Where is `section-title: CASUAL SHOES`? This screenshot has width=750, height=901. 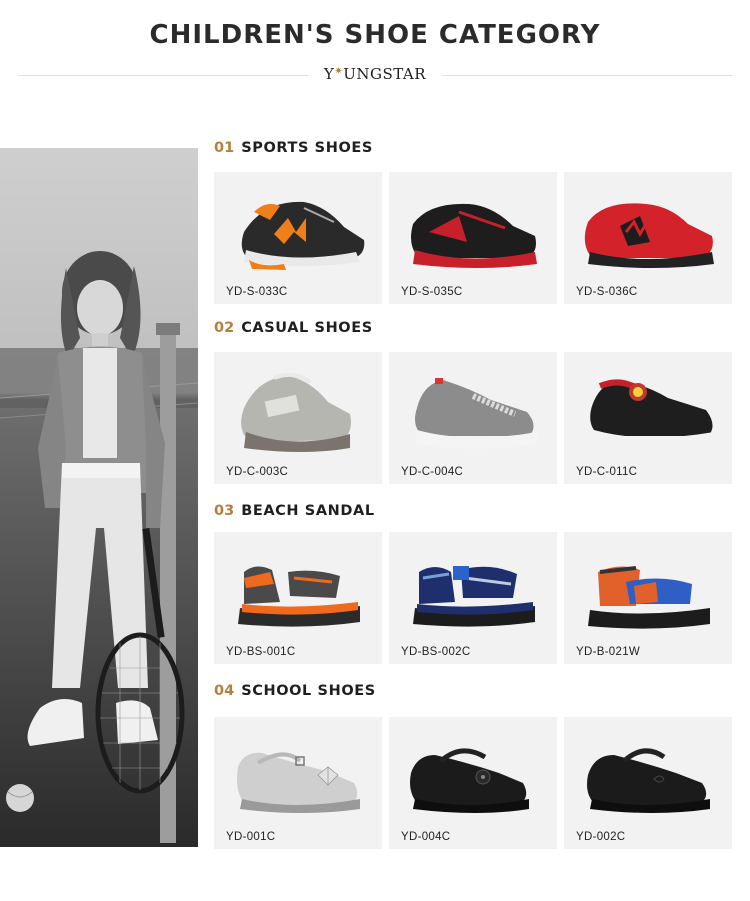 section-title: CASUAL SHOES is located at coordinates (307, 328).